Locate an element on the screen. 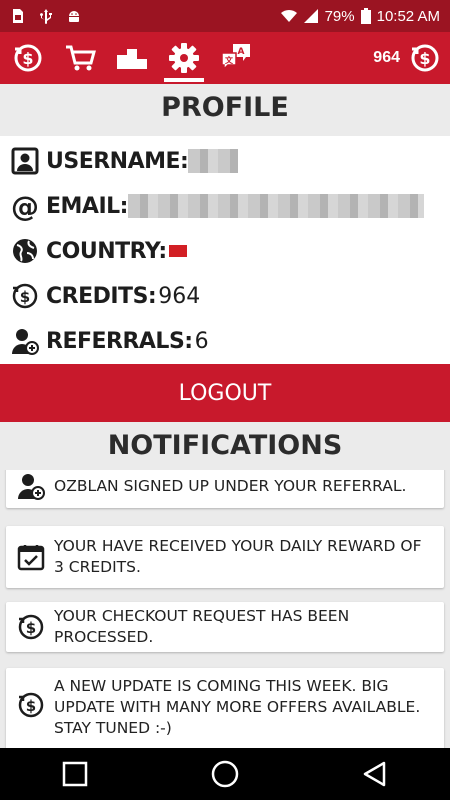 Image resolution: width=450 pixels, height=800 pixels. email-value-redacted is located at coordinates (275, 206).